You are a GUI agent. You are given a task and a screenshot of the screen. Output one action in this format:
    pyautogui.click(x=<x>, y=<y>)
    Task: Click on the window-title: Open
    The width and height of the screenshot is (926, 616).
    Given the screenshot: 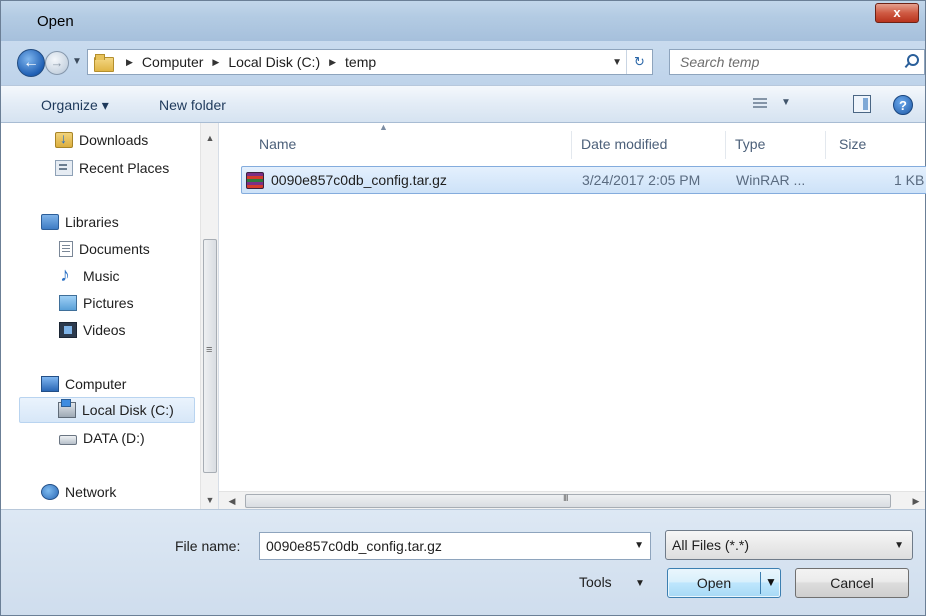 What is the action you would take?
    pyautogui.click(x=55, y=21)
    